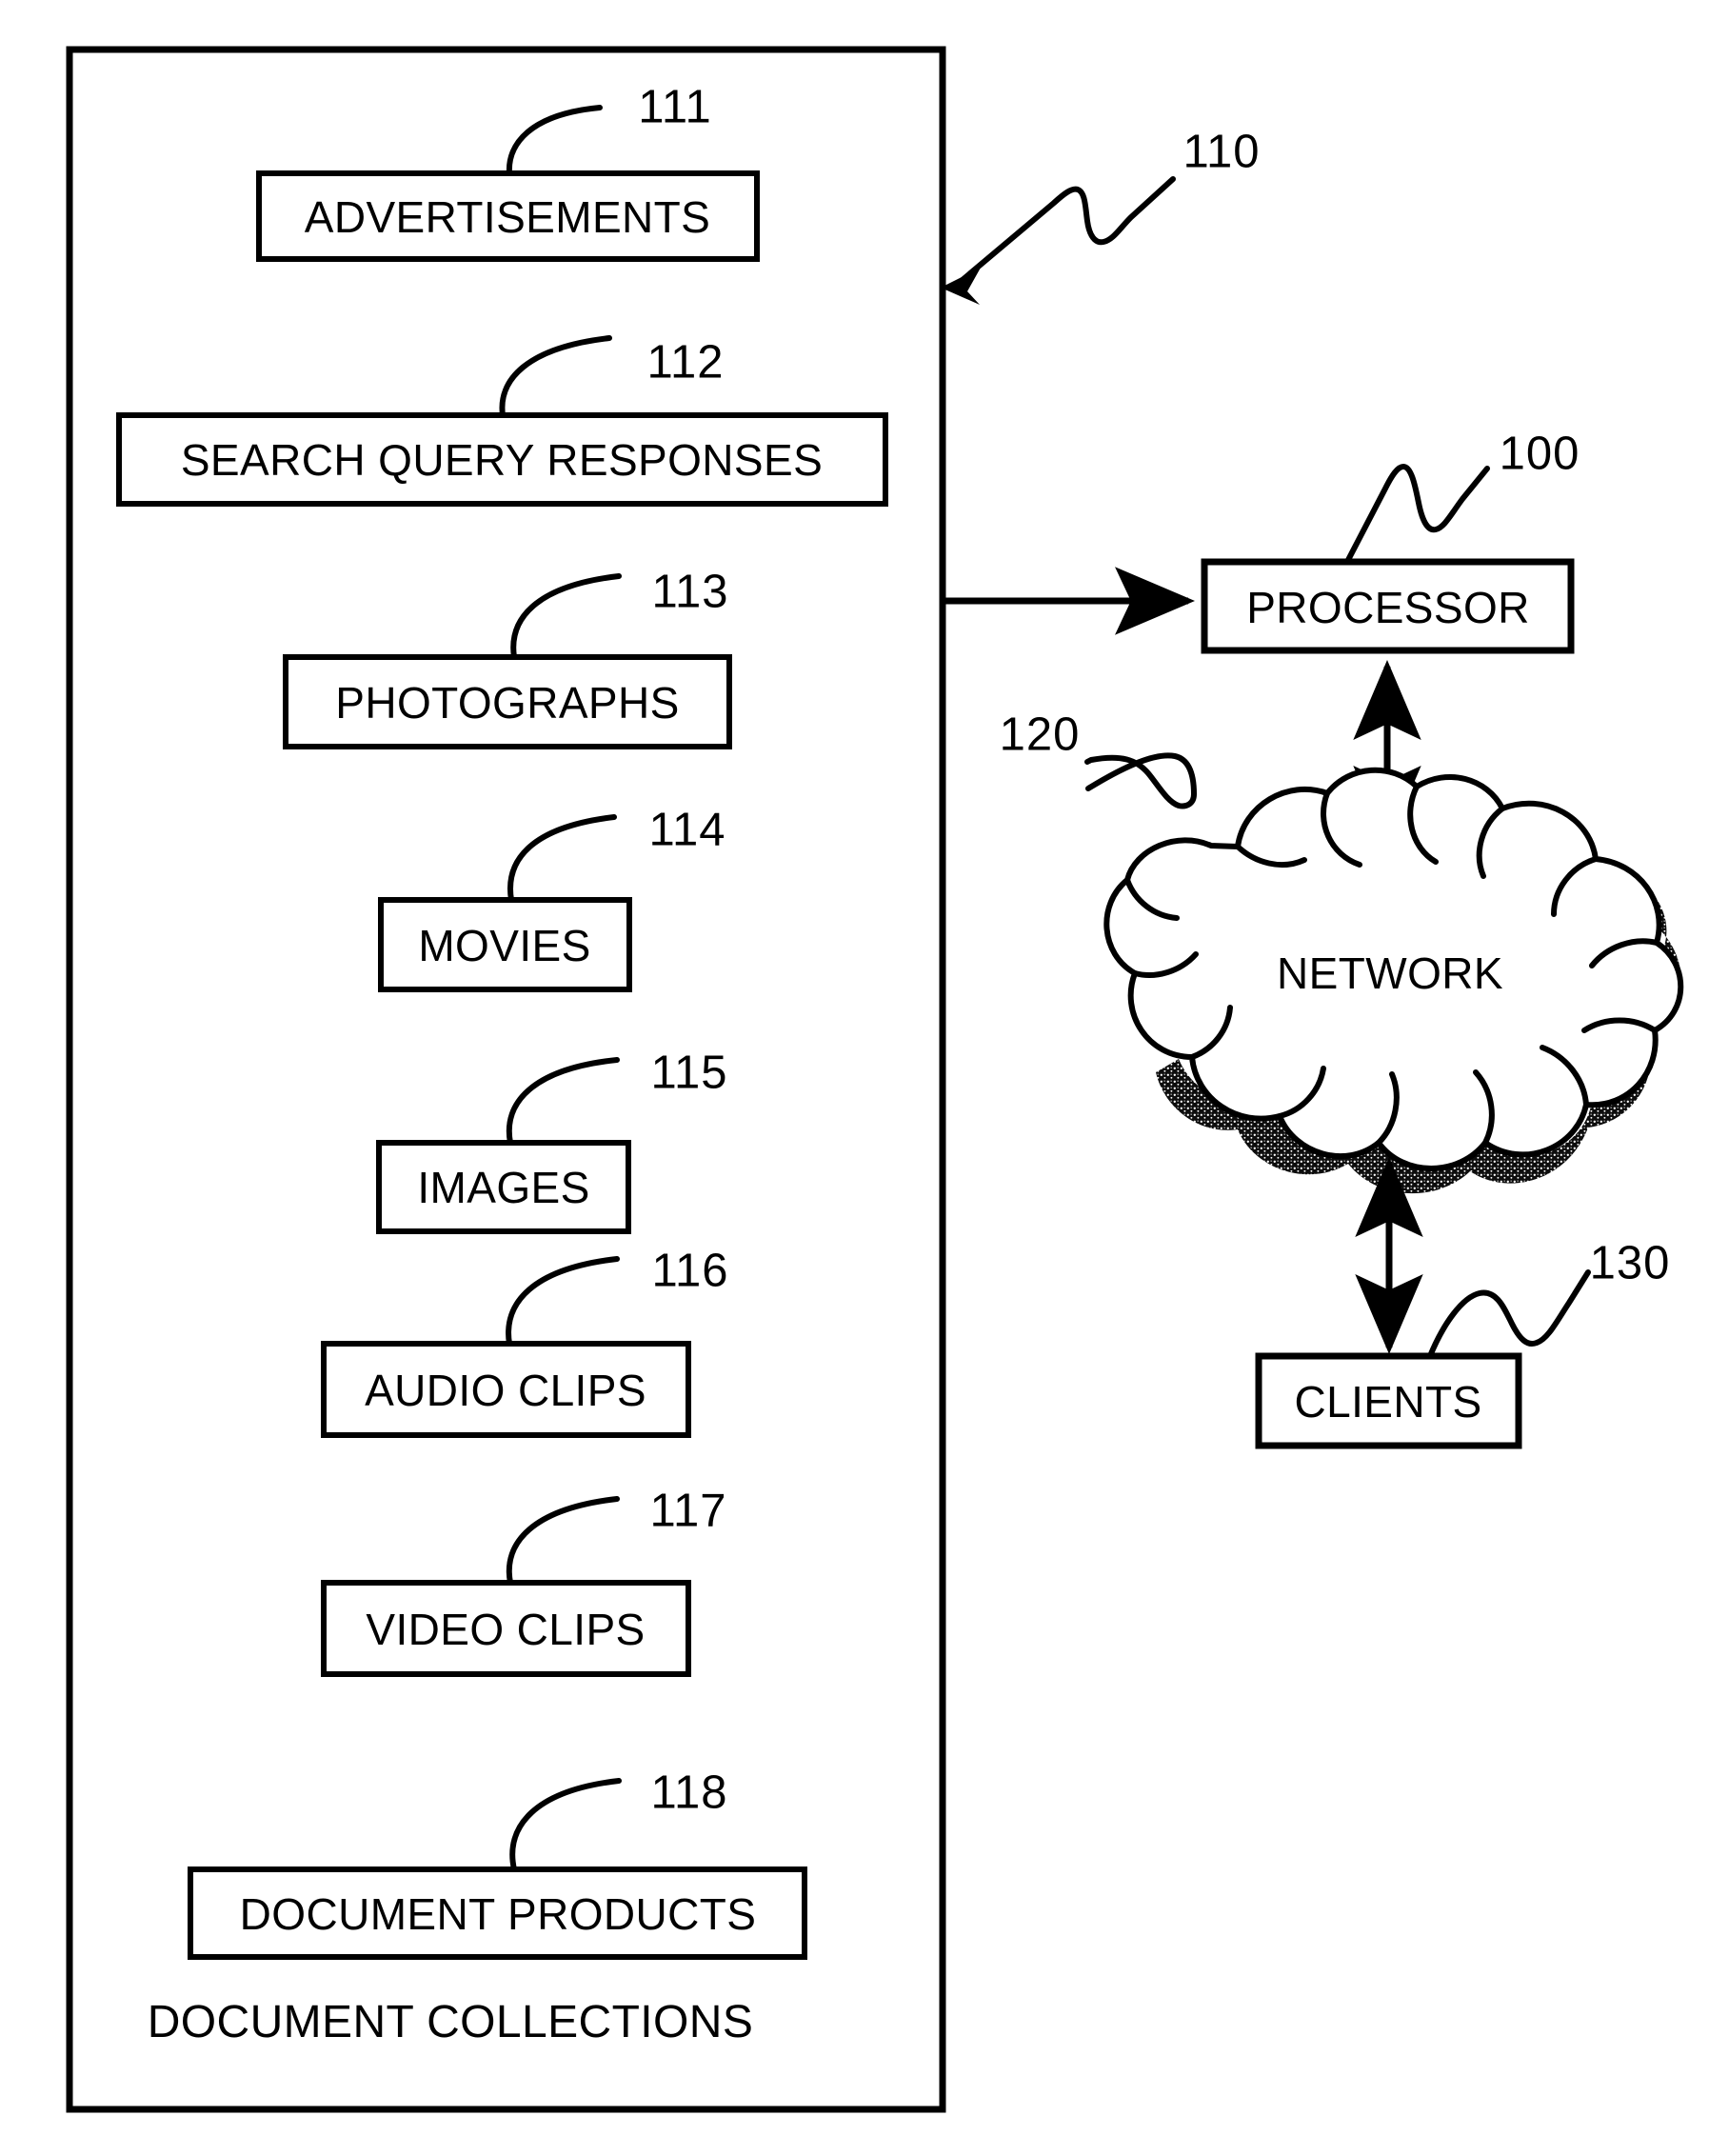 The width and height of the screenshot is (1729, 2156). I want to click on clients-box-label: CLIENTS, so click(1388, 1402).